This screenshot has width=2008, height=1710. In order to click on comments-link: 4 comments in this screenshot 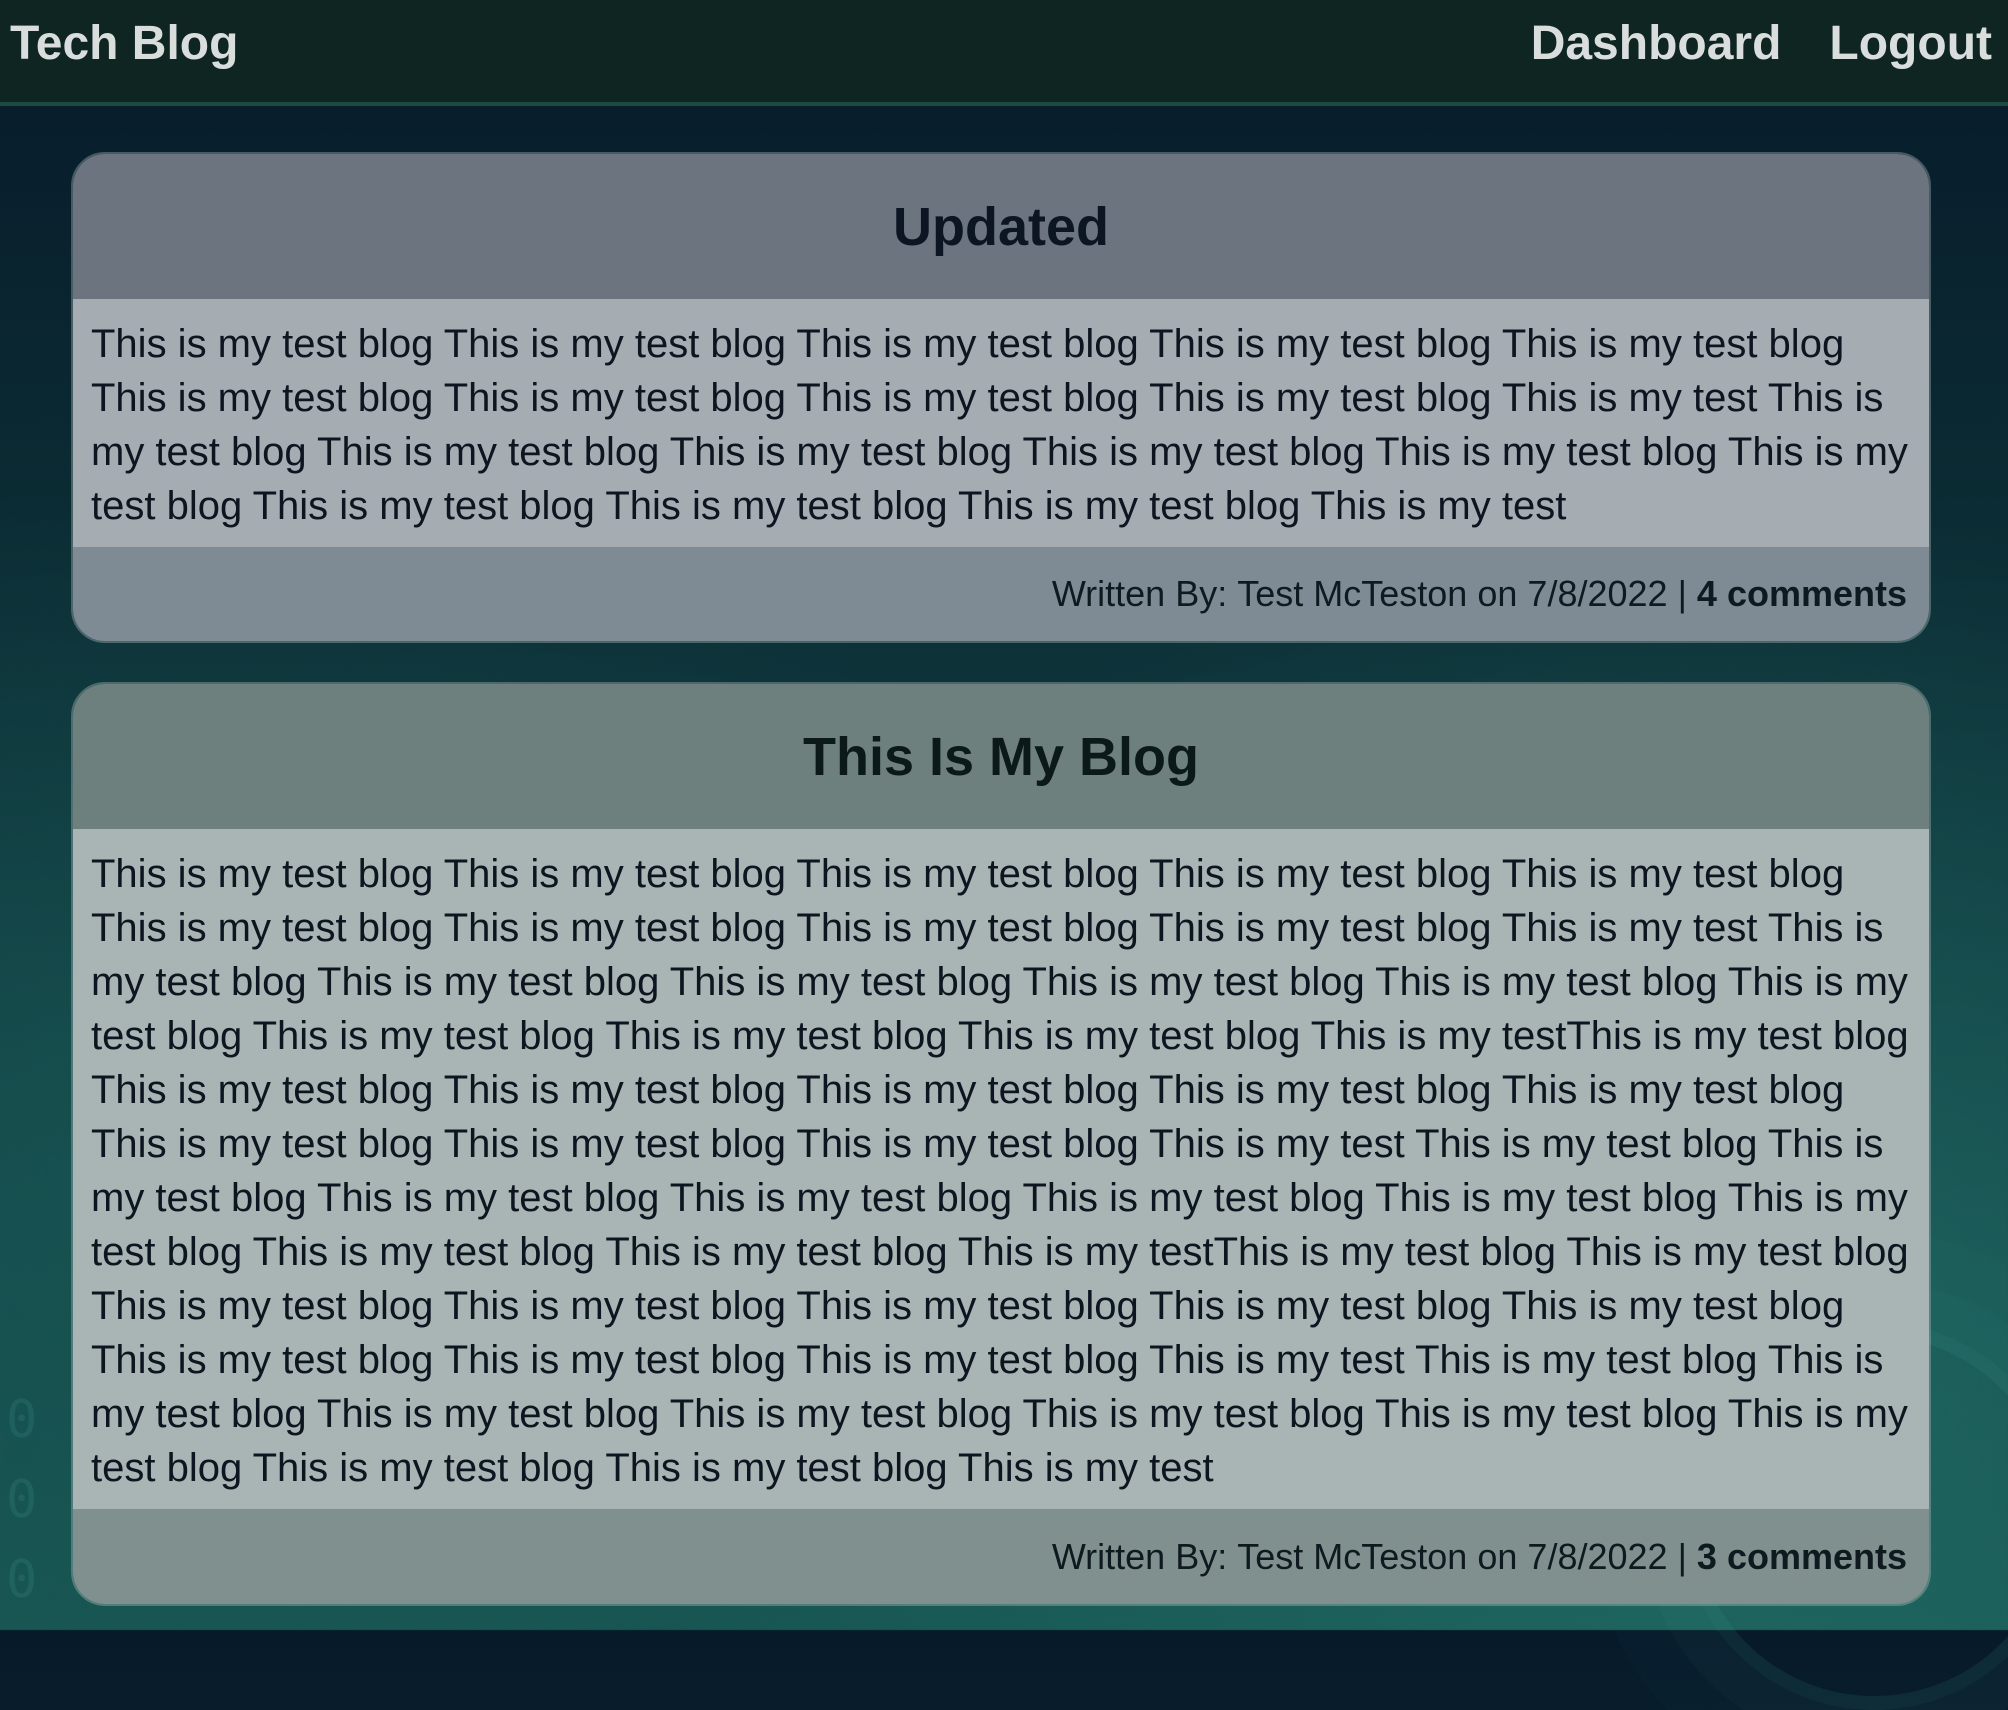, I will do `click(1802, 594)`.